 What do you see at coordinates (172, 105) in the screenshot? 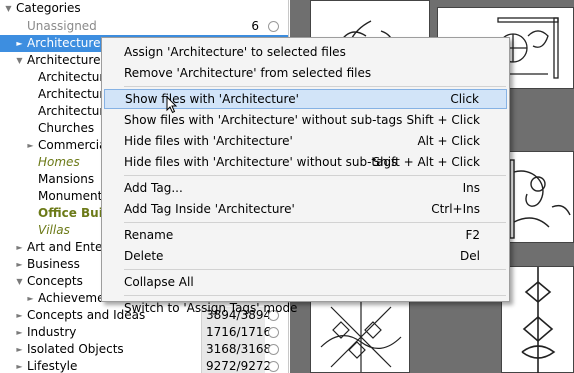
I see `mouse-pointer-icon` at bounding box center [172, 105].